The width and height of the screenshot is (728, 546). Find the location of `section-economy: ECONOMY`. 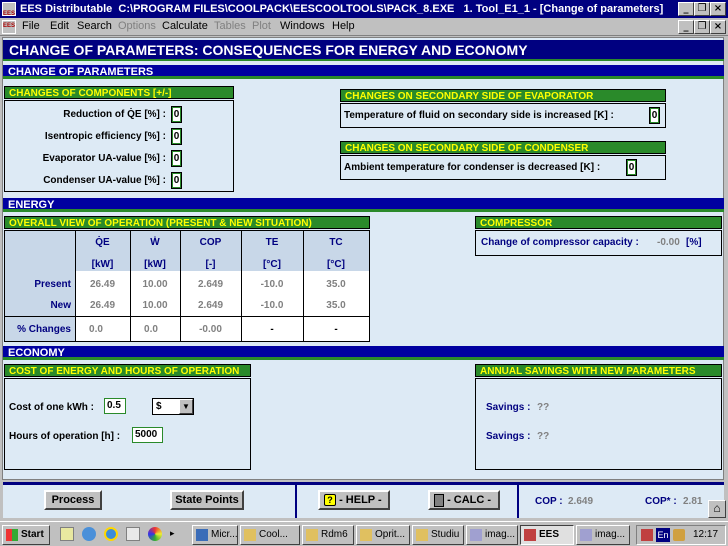

section-economy: ECONOMY is located at coordinates (363, 353).